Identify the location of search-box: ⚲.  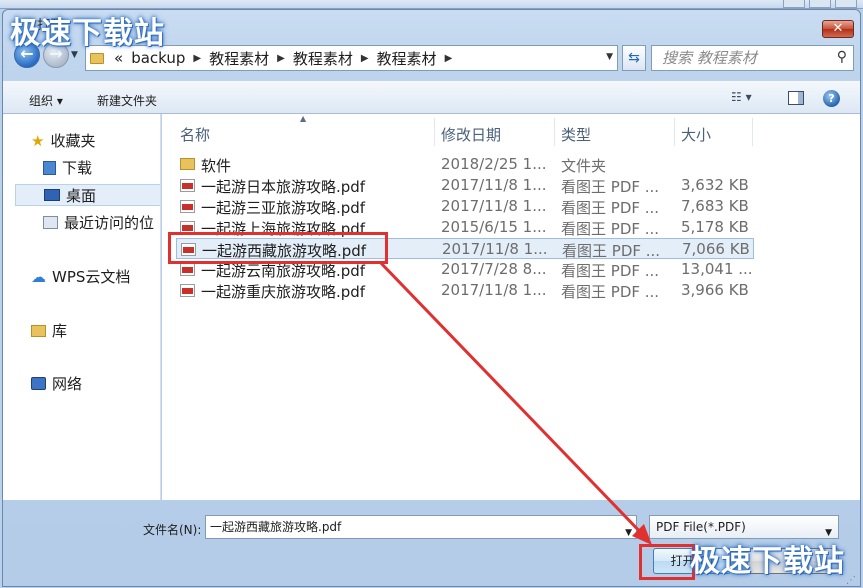
(752, 58).